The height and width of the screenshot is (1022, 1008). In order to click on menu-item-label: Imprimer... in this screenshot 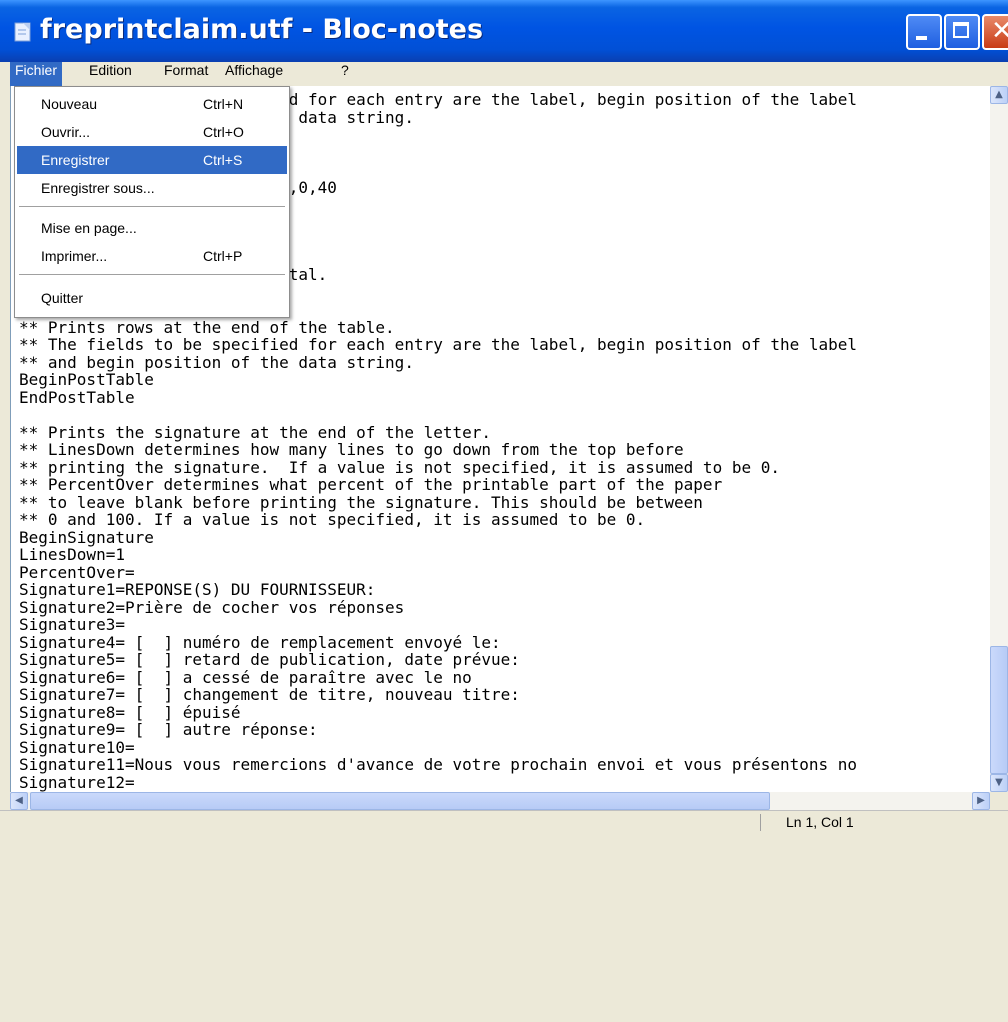, I will do `click(74, 256)`.